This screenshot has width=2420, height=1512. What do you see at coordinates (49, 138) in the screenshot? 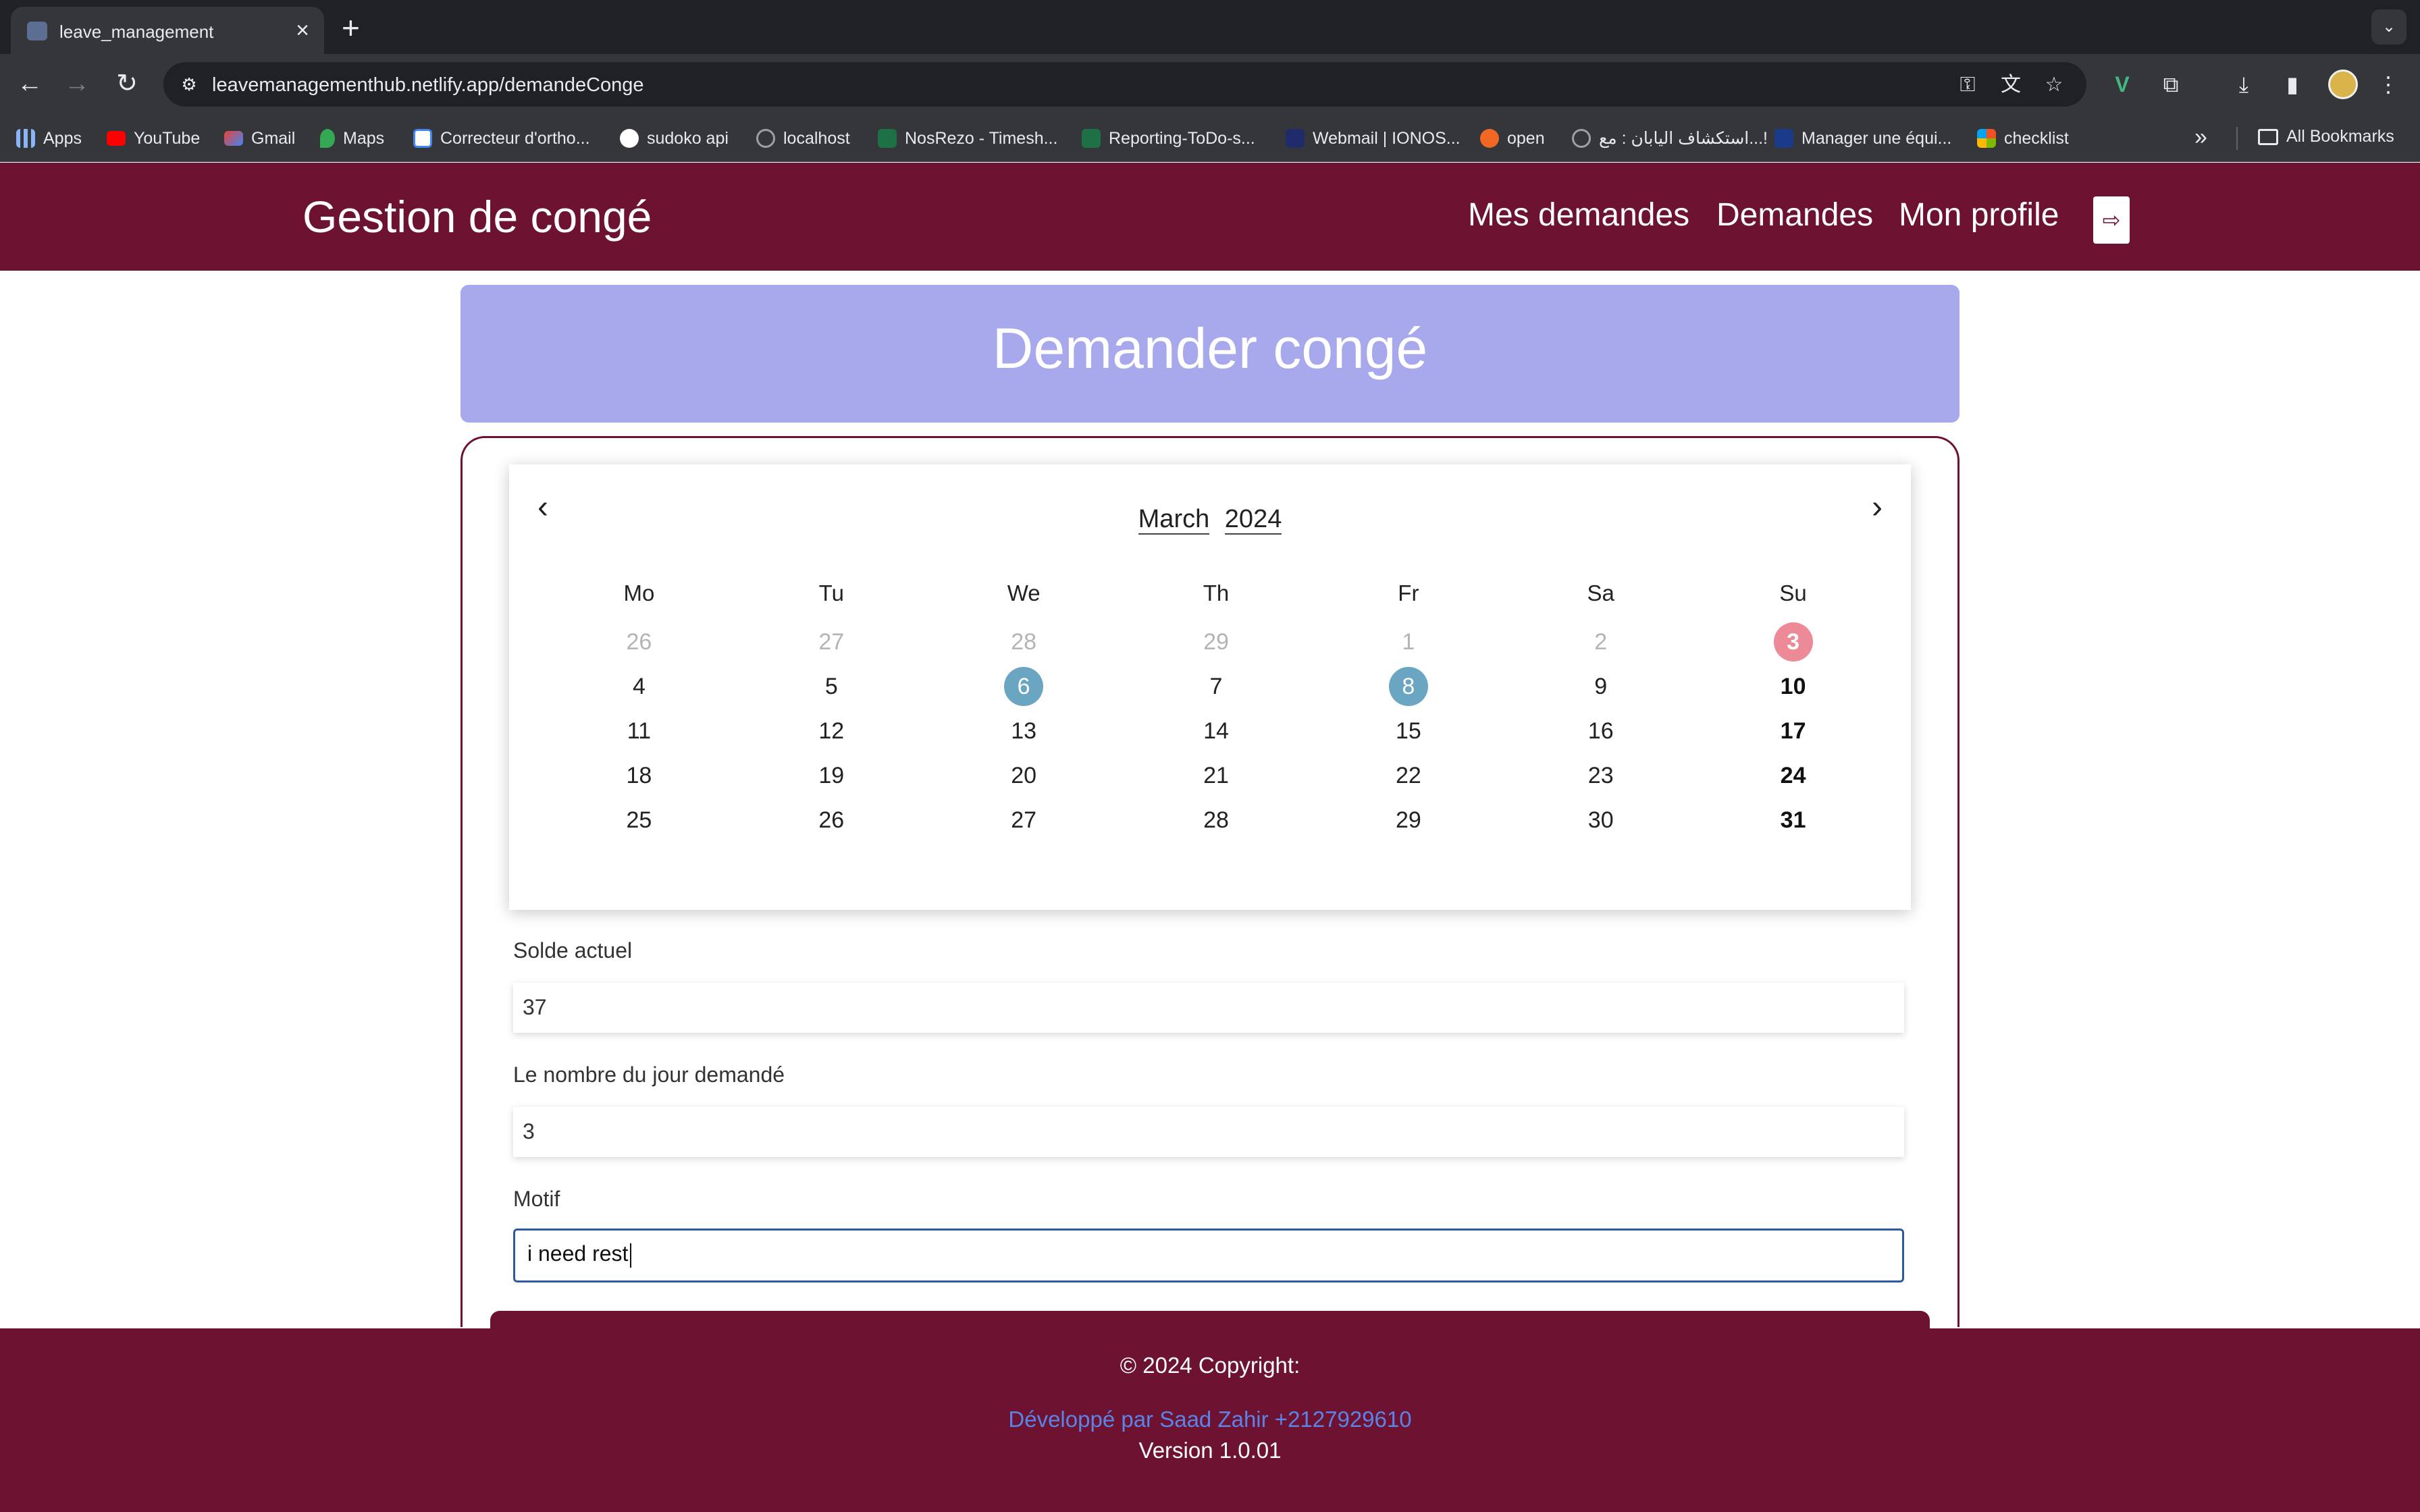
I see `bookmark-apps: Apps` at bounding box center [49, 138].